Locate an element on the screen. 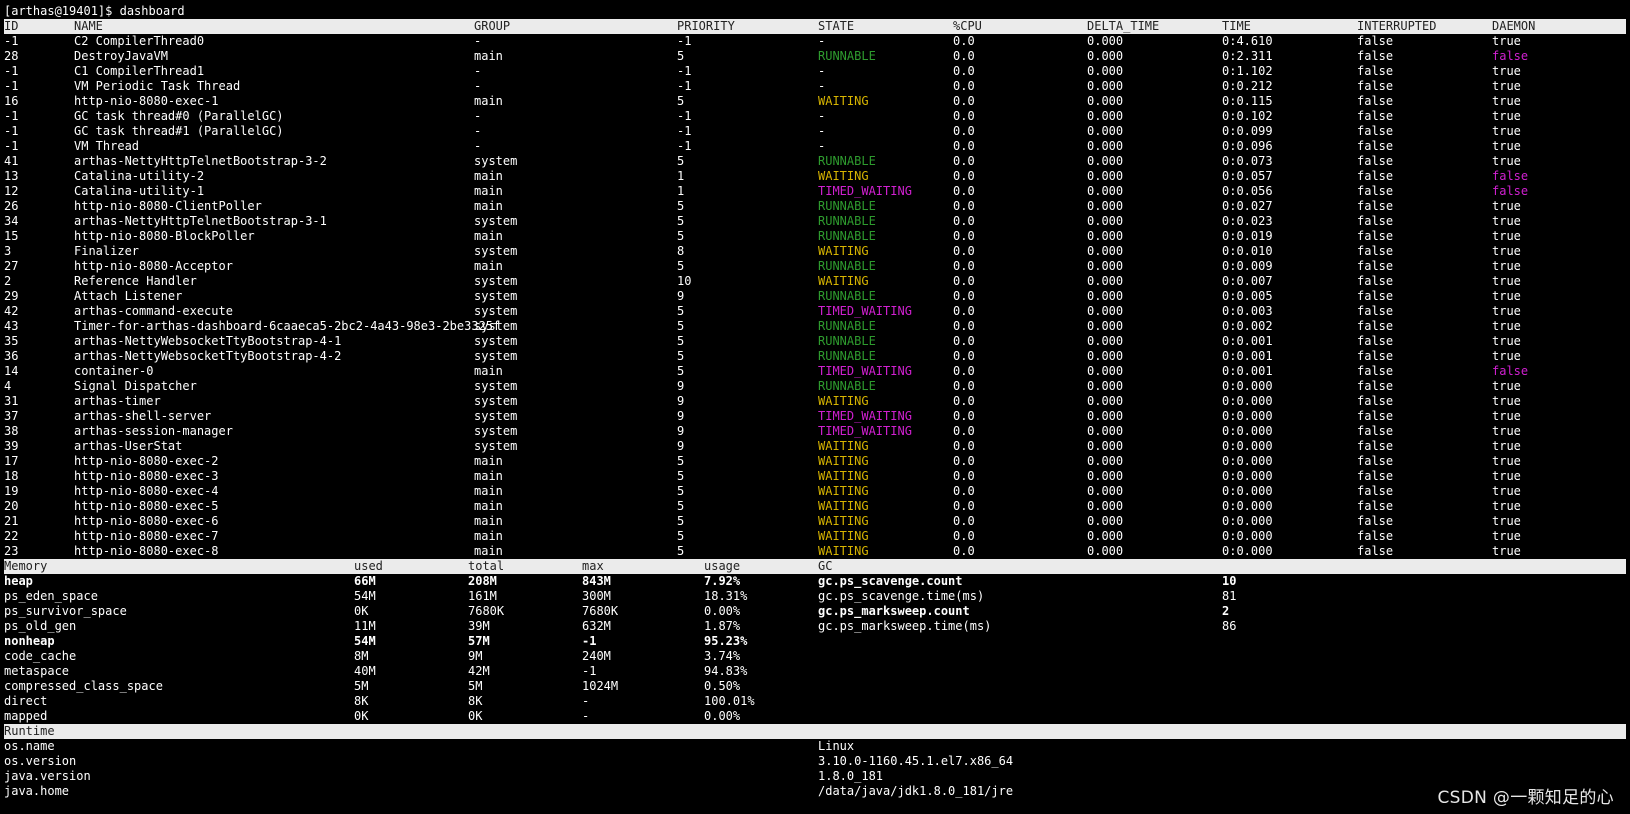  thread-group: system is located at coordinates (496, 296).